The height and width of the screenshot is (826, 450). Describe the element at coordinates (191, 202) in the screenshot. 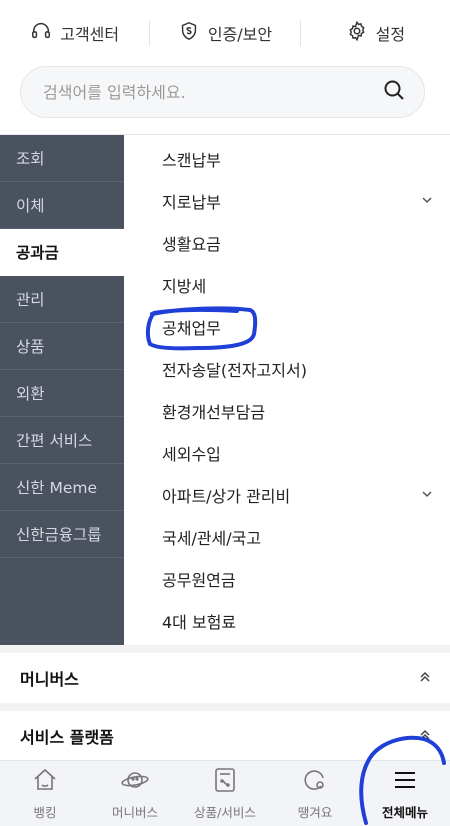

I see `submenu-item-label: 지로납부` at that location.